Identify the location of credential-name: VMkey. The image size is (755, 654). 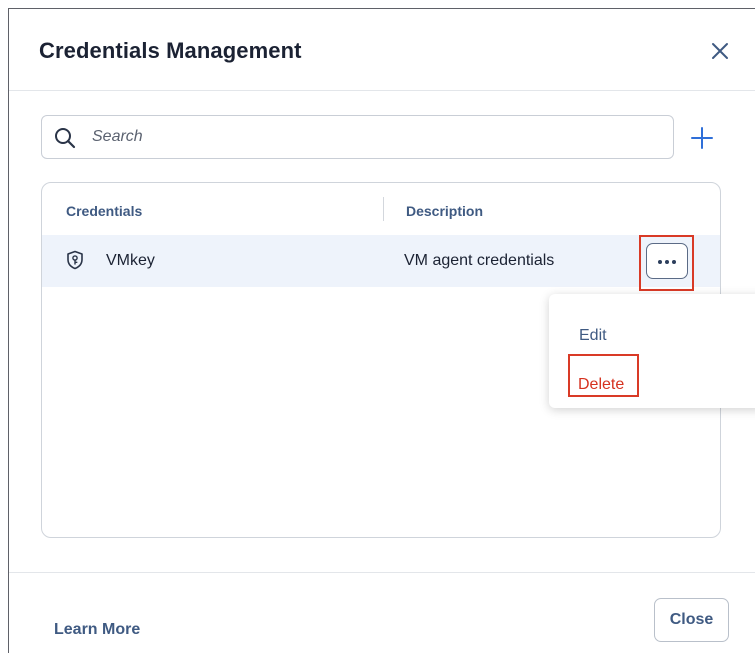
(130, 260).